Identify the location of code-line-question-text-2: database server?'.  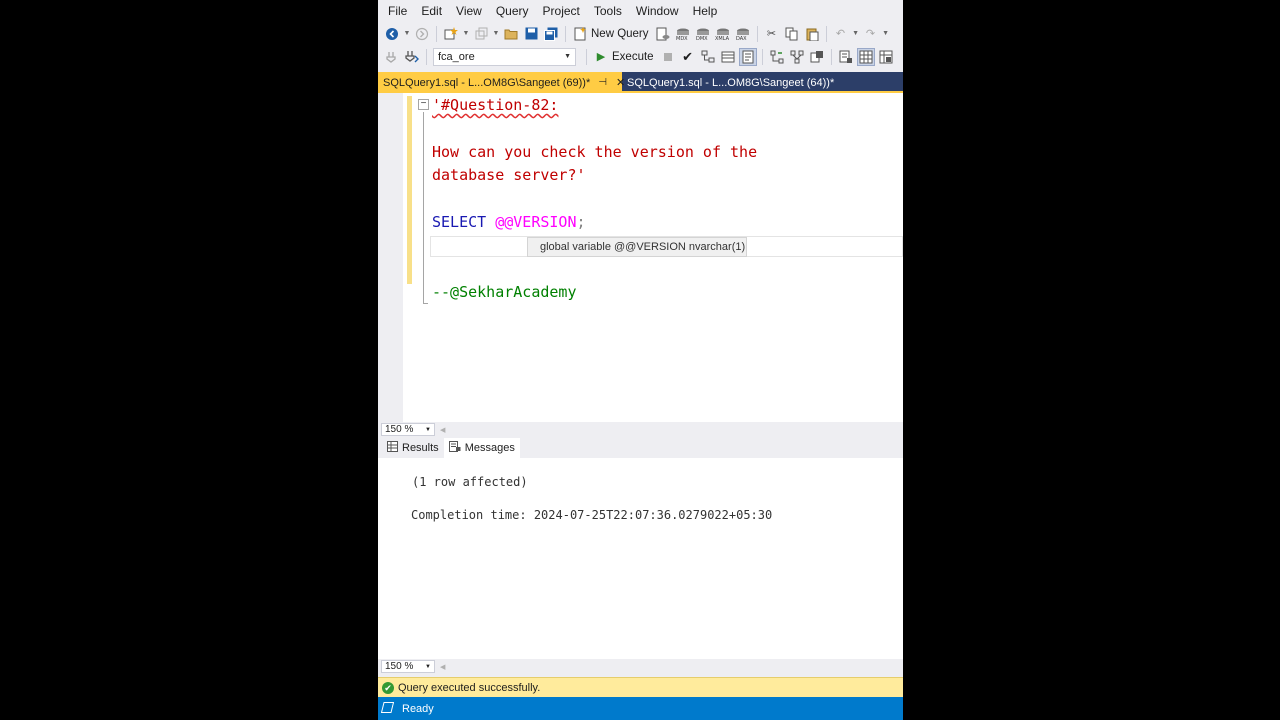
(509, 175).